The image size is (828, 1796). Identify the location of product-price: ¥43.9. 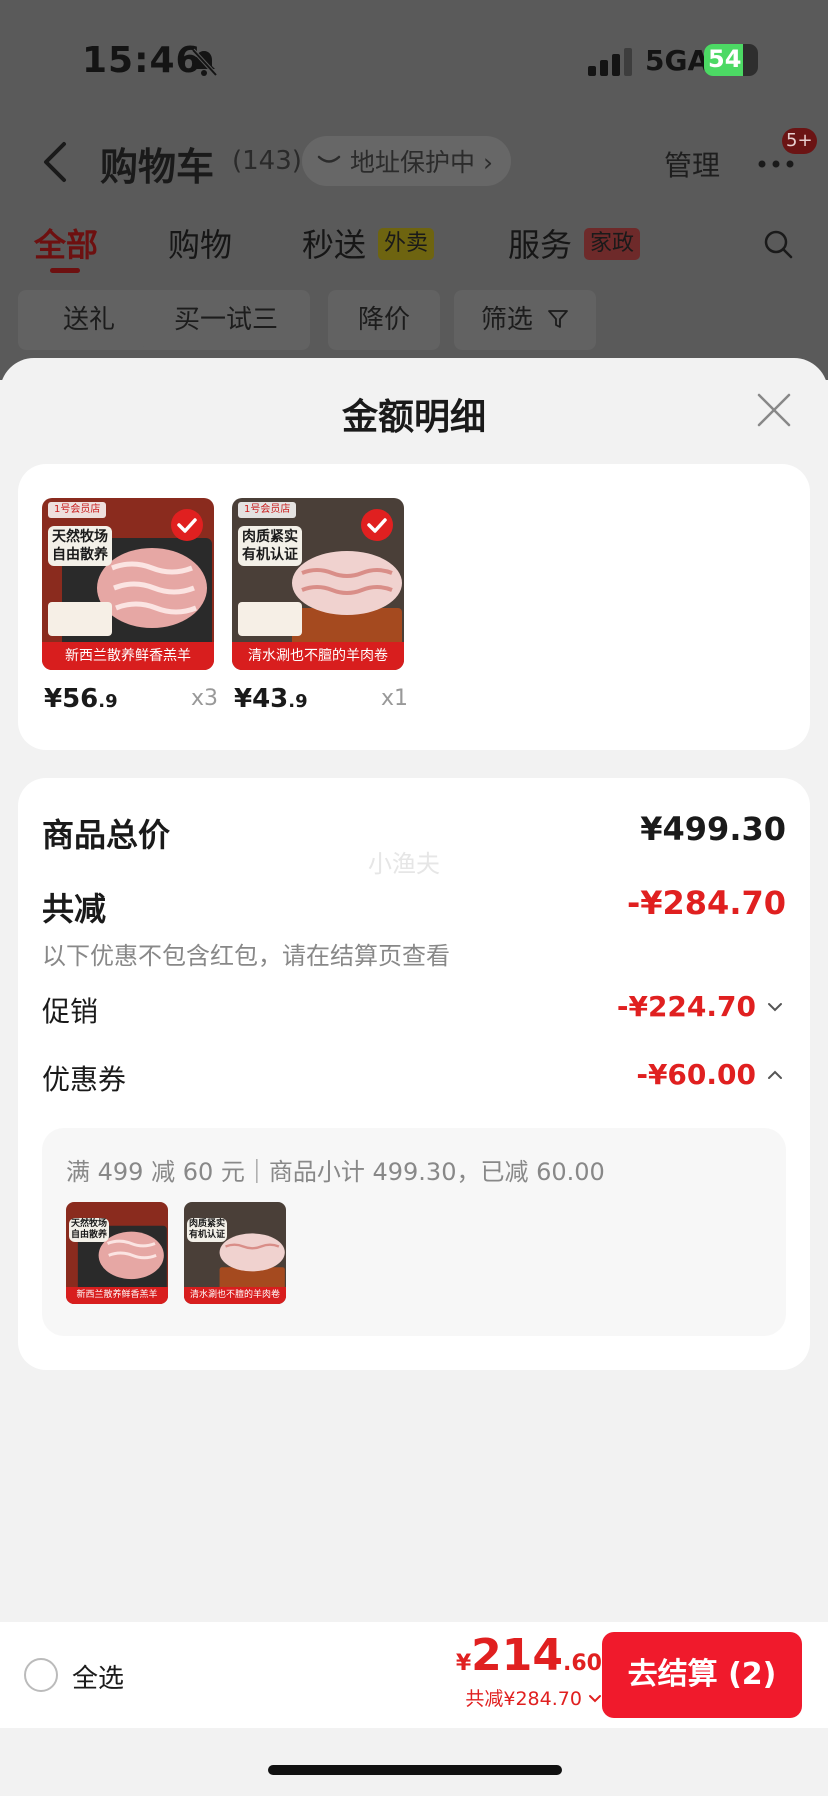
(271, 699).